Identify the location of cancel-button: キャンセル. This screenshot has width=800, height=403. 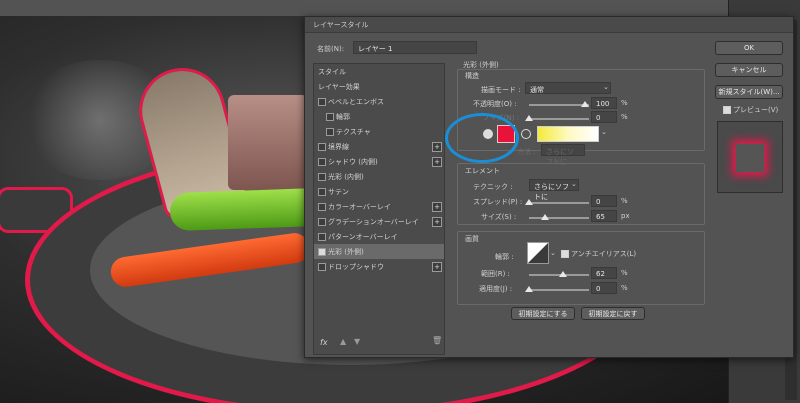
(749, 70).